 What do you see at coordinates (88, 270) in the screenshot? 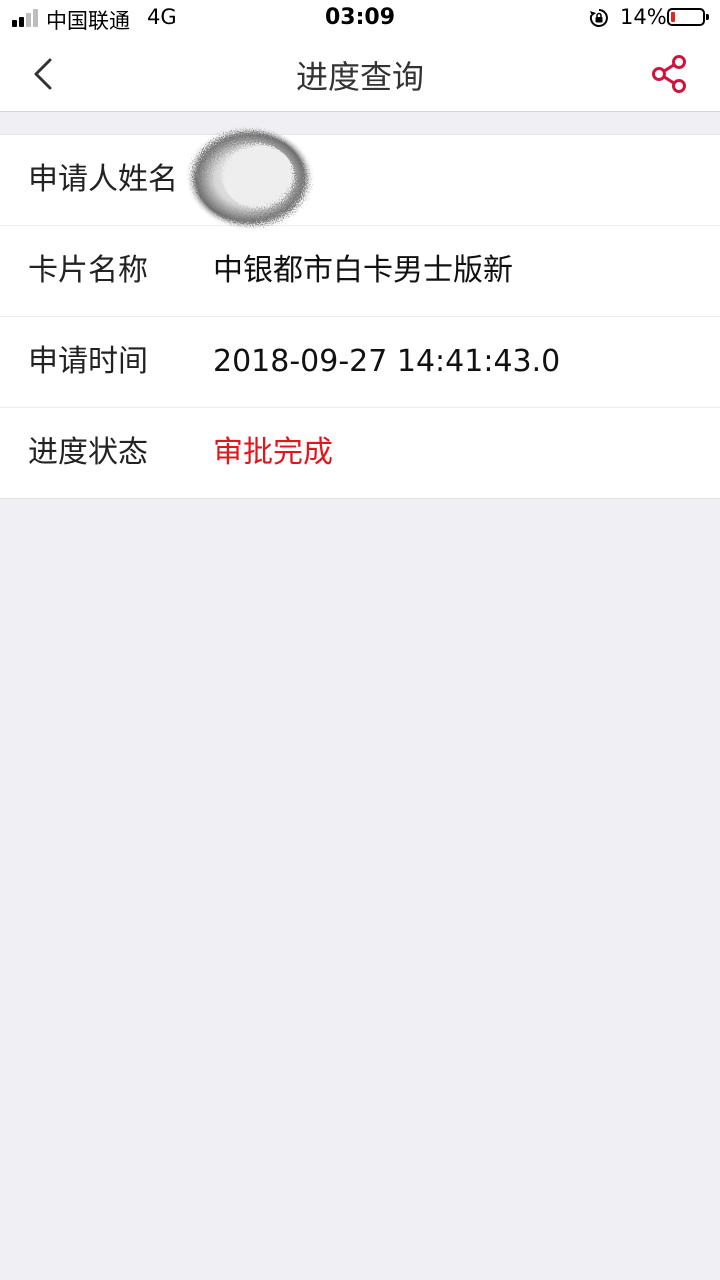
I see `card-name-label: 卡片名称` at bounding box center [88, 270].